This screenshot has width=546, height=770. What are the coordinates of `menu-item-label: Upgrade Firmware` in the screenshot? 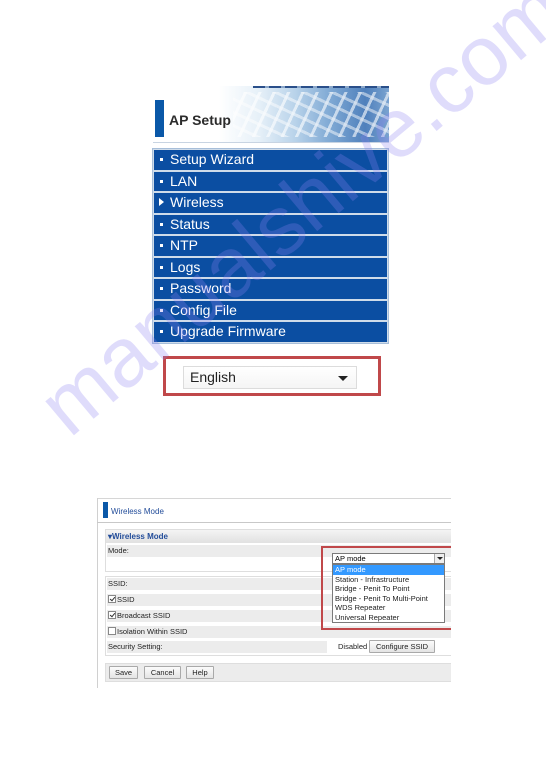 It's located at (228, 331).